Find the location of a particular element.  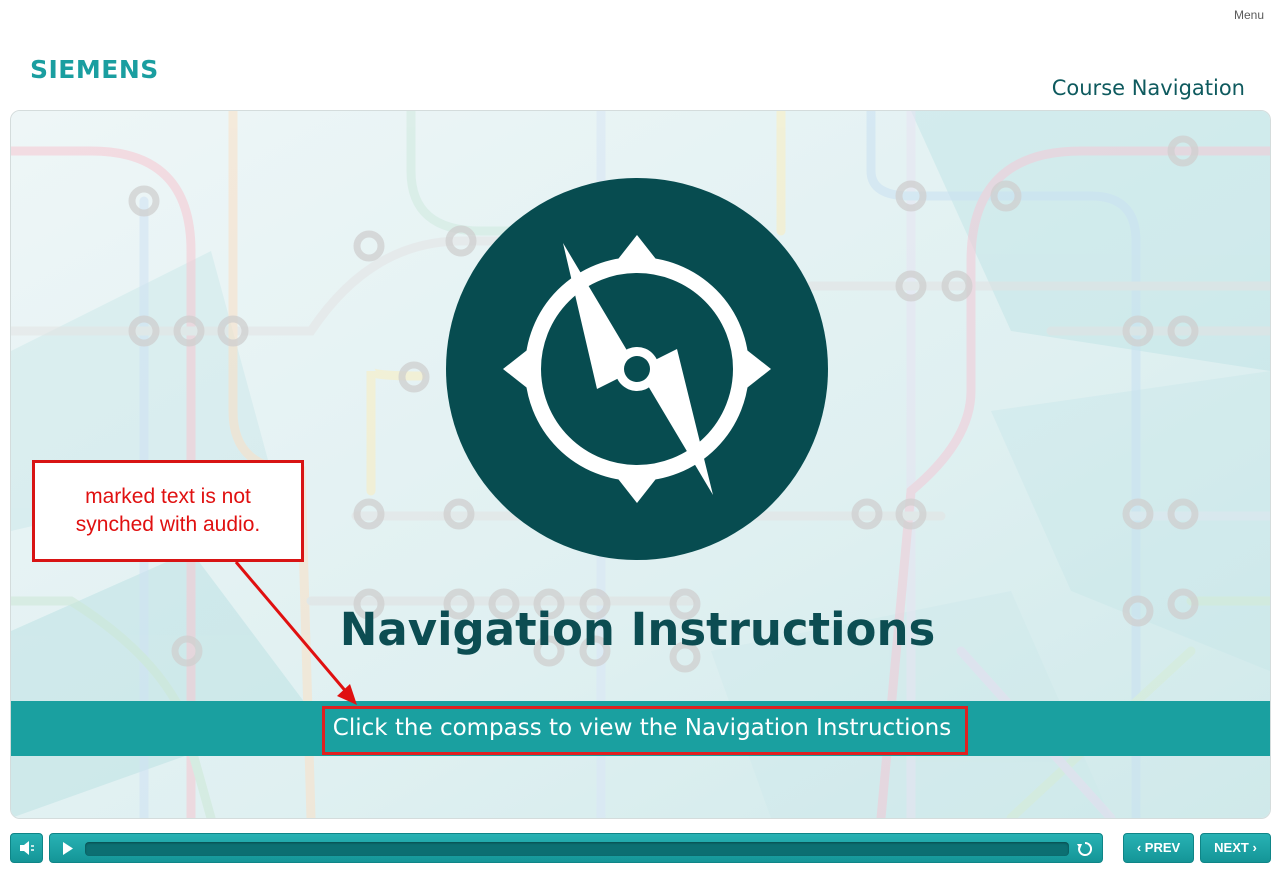

progress-track is located at coordinates (577, 849).